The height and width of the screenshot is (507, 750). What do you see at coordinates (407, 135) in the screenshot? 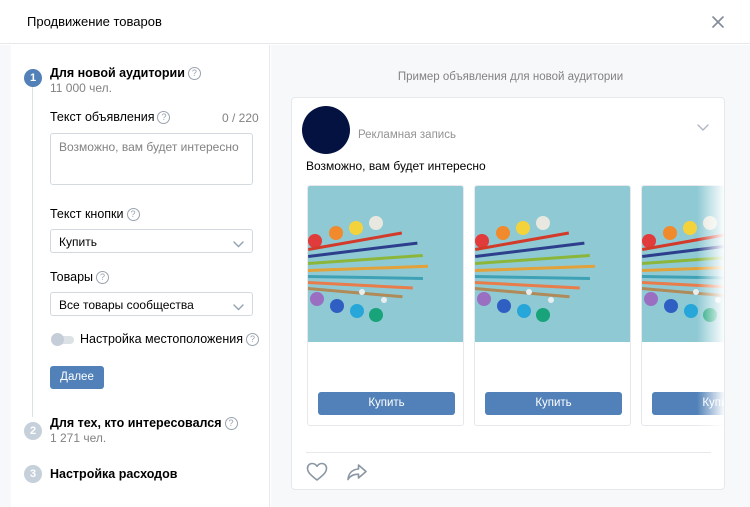
I see `ad-label: Рекламная запись` at bounding box center [407, 135].